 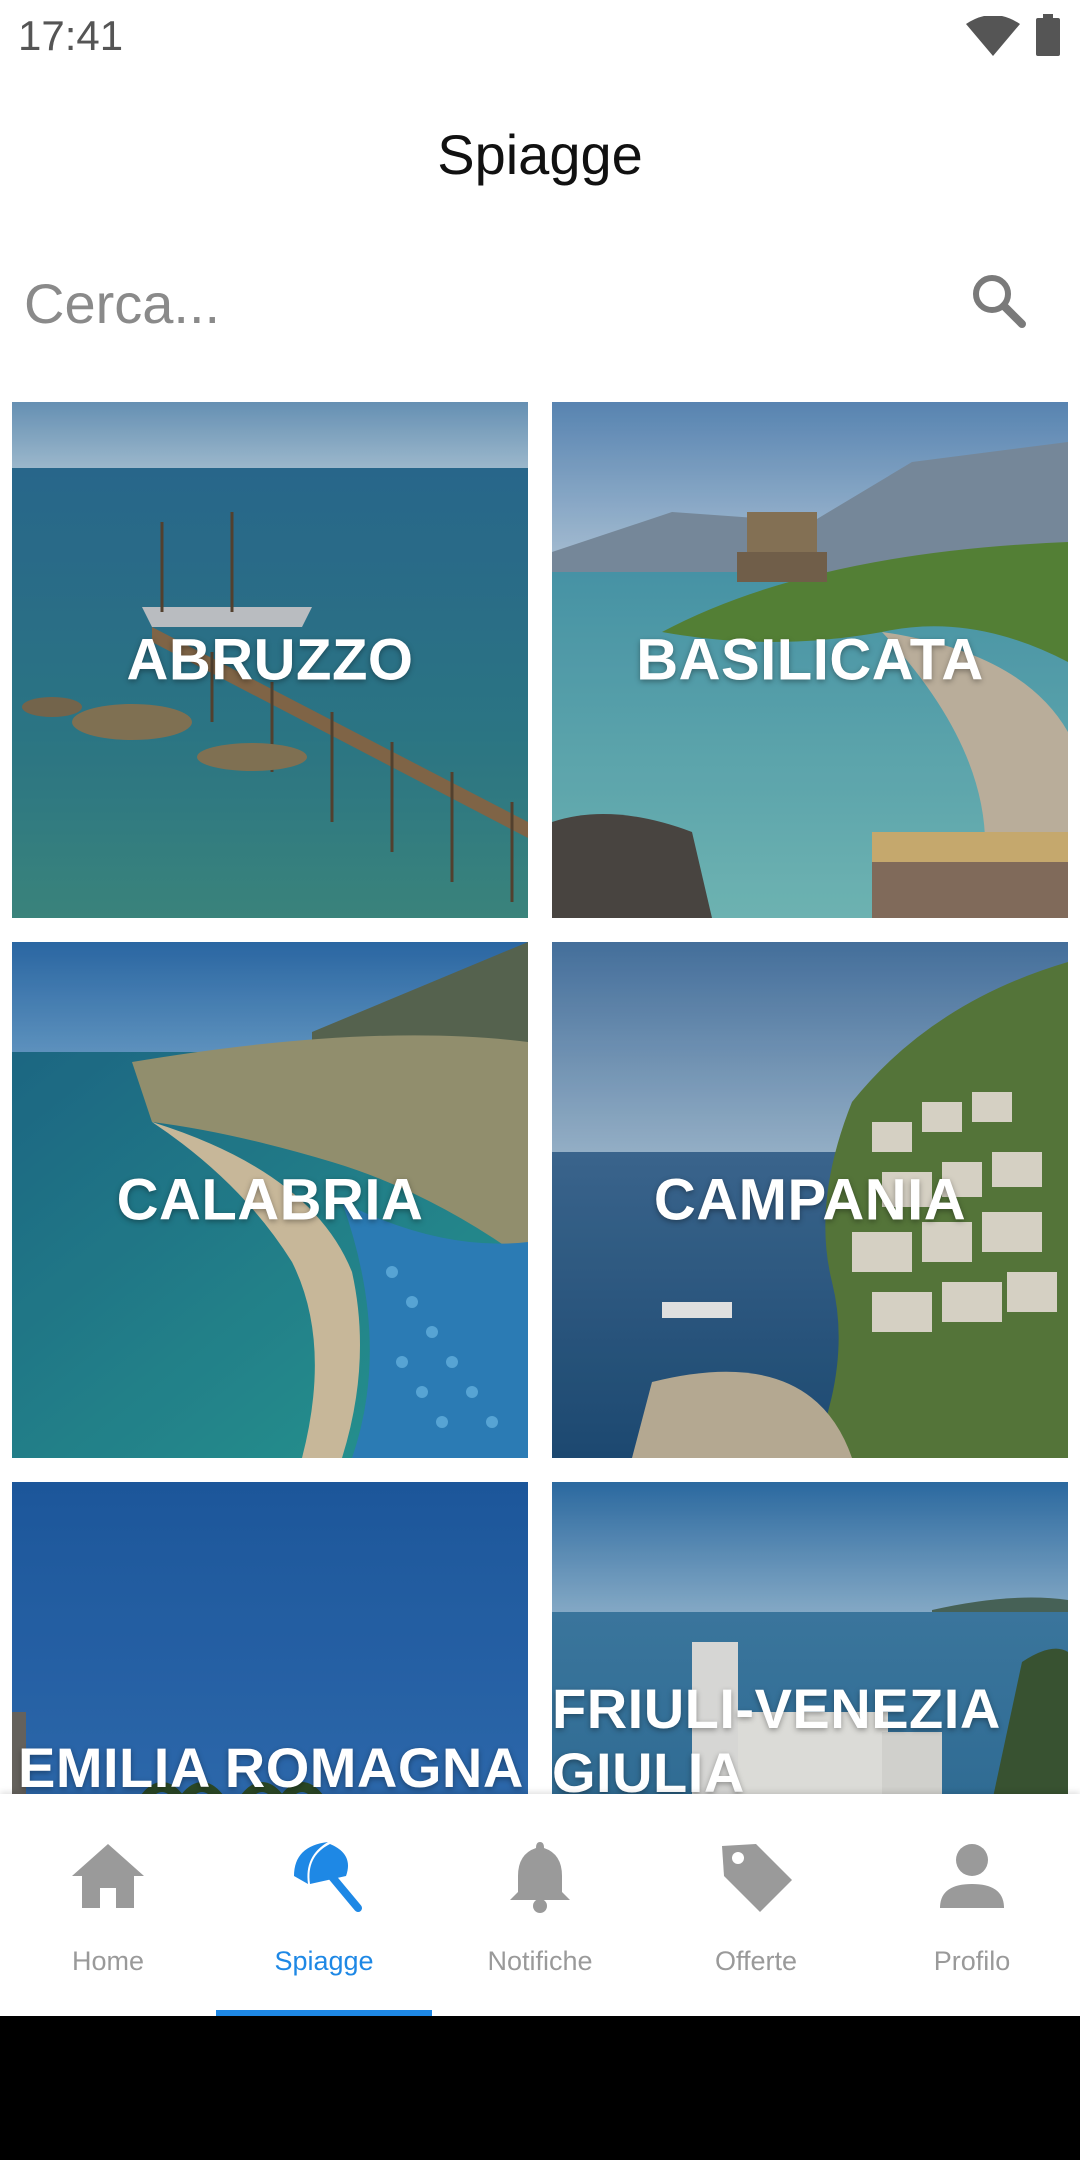 What do you see at coordinates (998, 300) in the screenshot?
I see `search-icon` at bounding box center [998, 300].